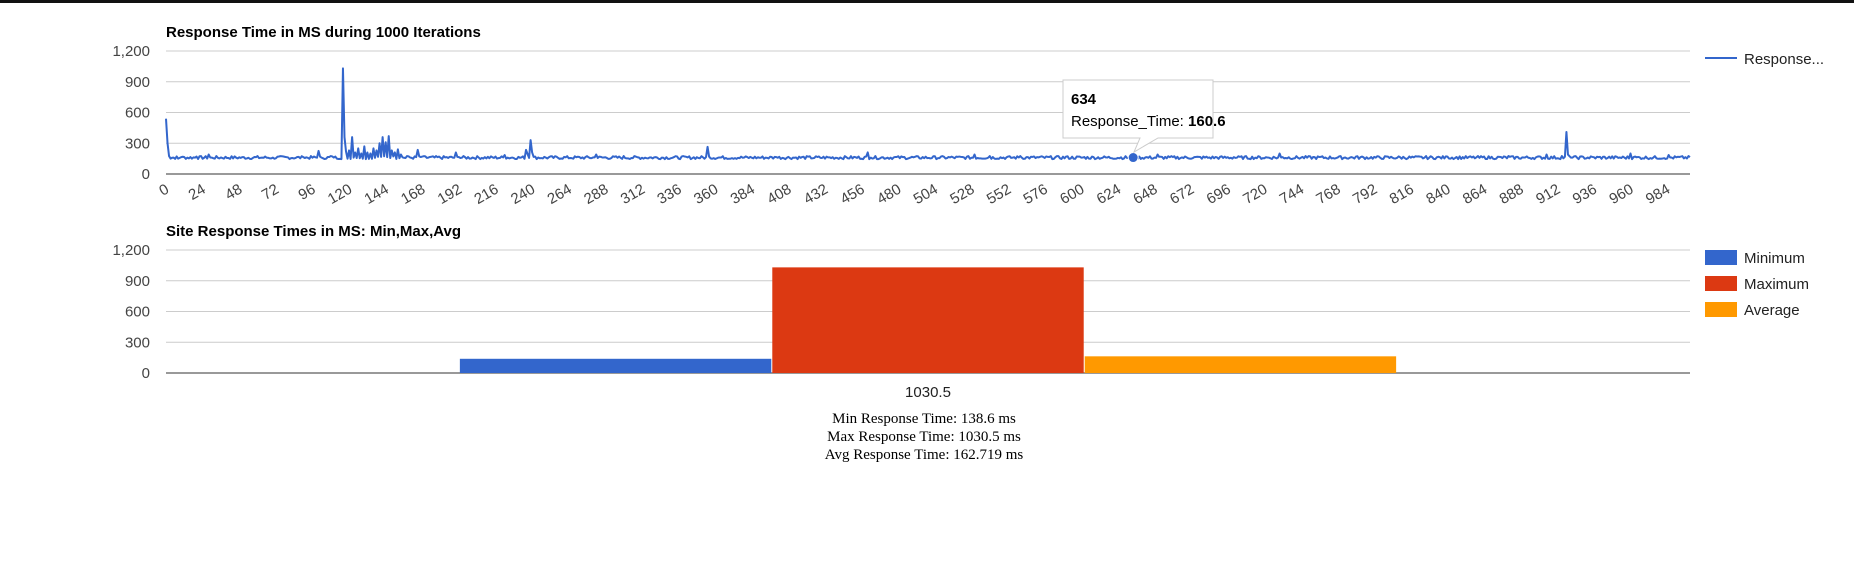 This screenshot has width=1854, height=569. I want to click on bar-y-tick-label: 1,200, so click(131, 250).